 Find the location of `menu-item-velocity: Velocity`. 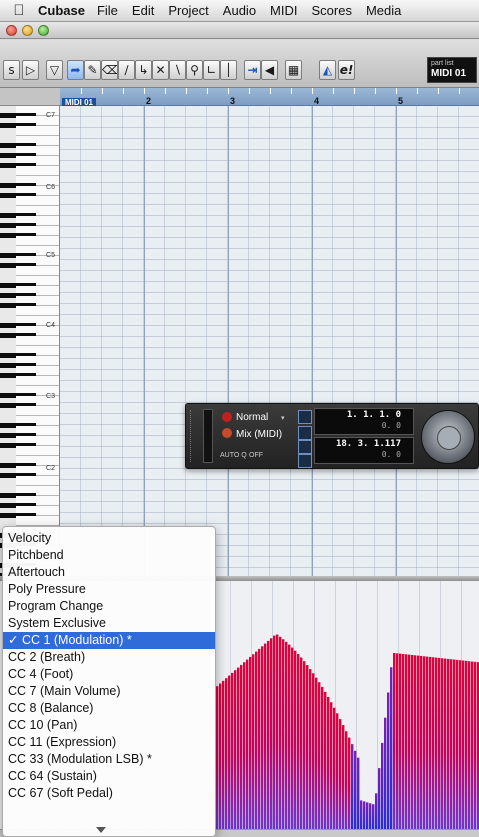

menu-item-velocity: Velocity is located at coordinates (109, 538).